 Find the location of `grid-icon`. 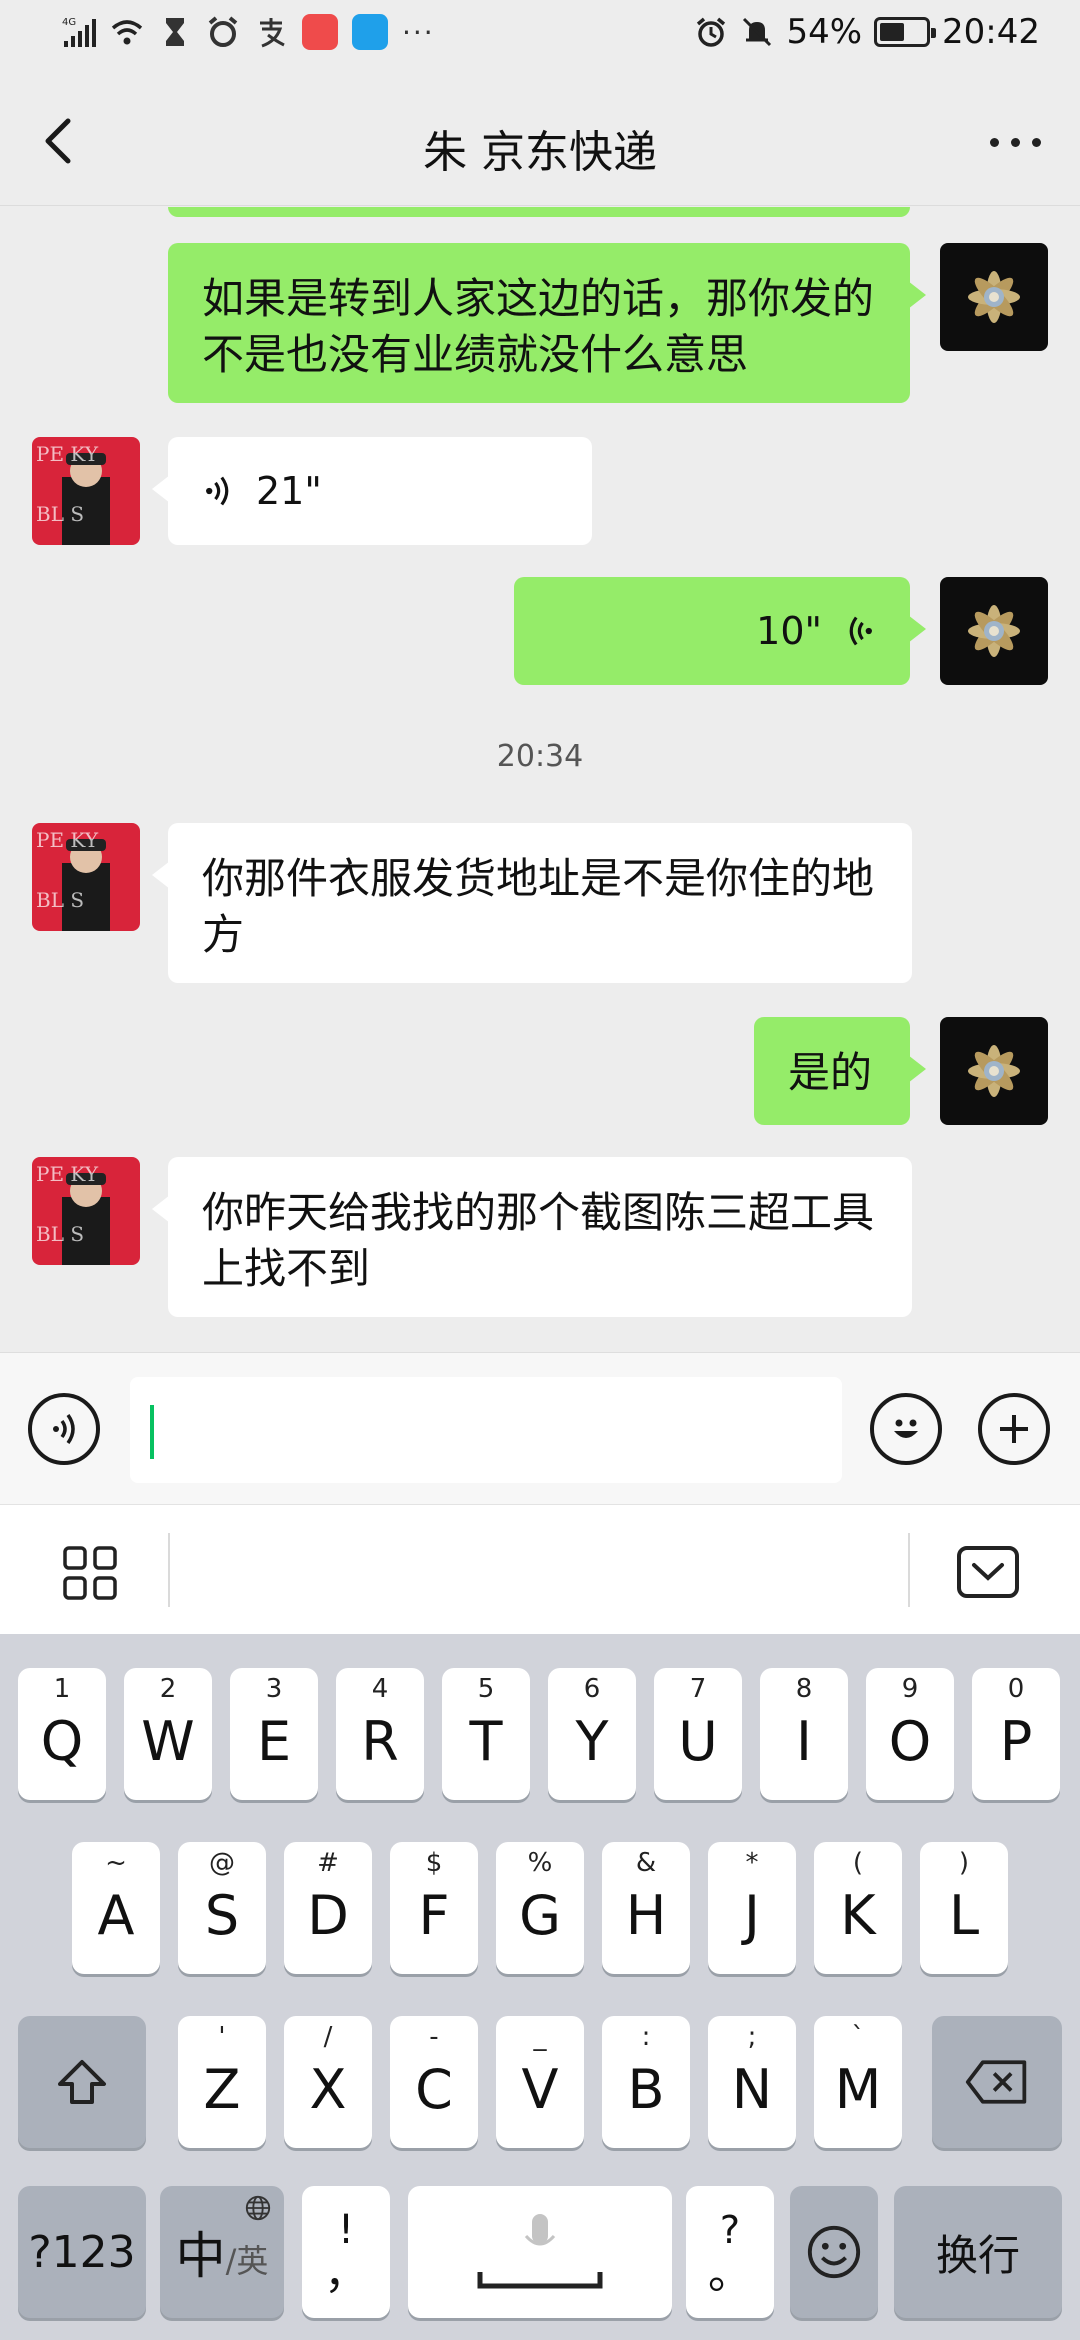

grid-icon is located at coordinates (90, 1573).